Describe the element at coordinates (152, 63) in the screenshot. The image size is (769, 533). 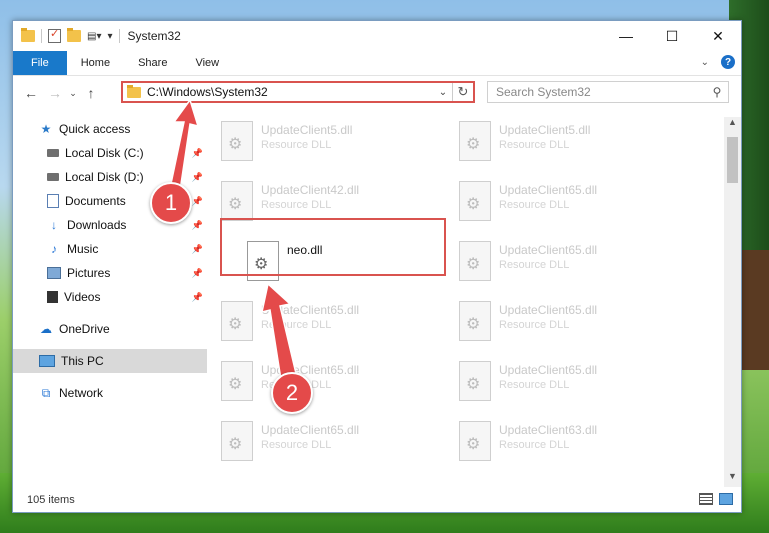
I see `tab-share: Share` at that location.